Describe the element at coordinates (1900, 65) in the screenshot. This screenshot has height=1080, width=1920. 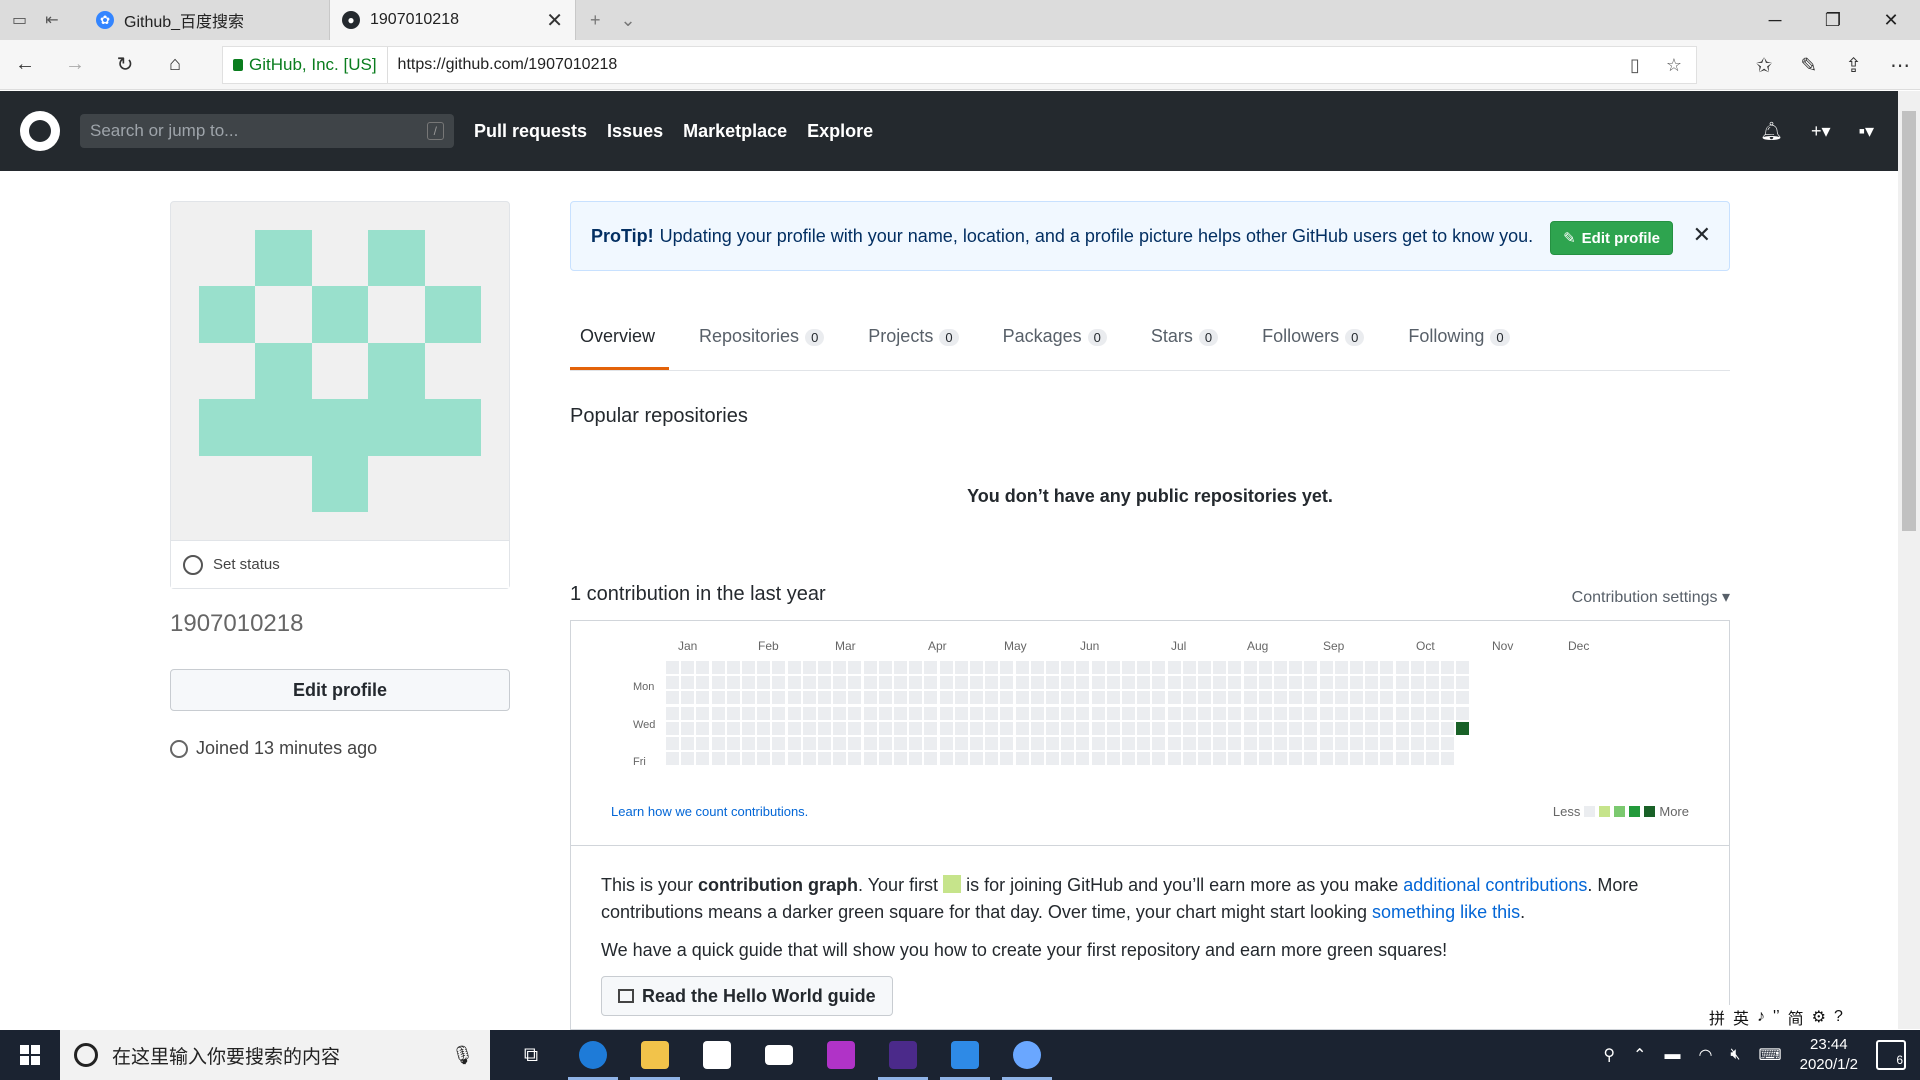
I see `more-icon: ⋯` at that location.